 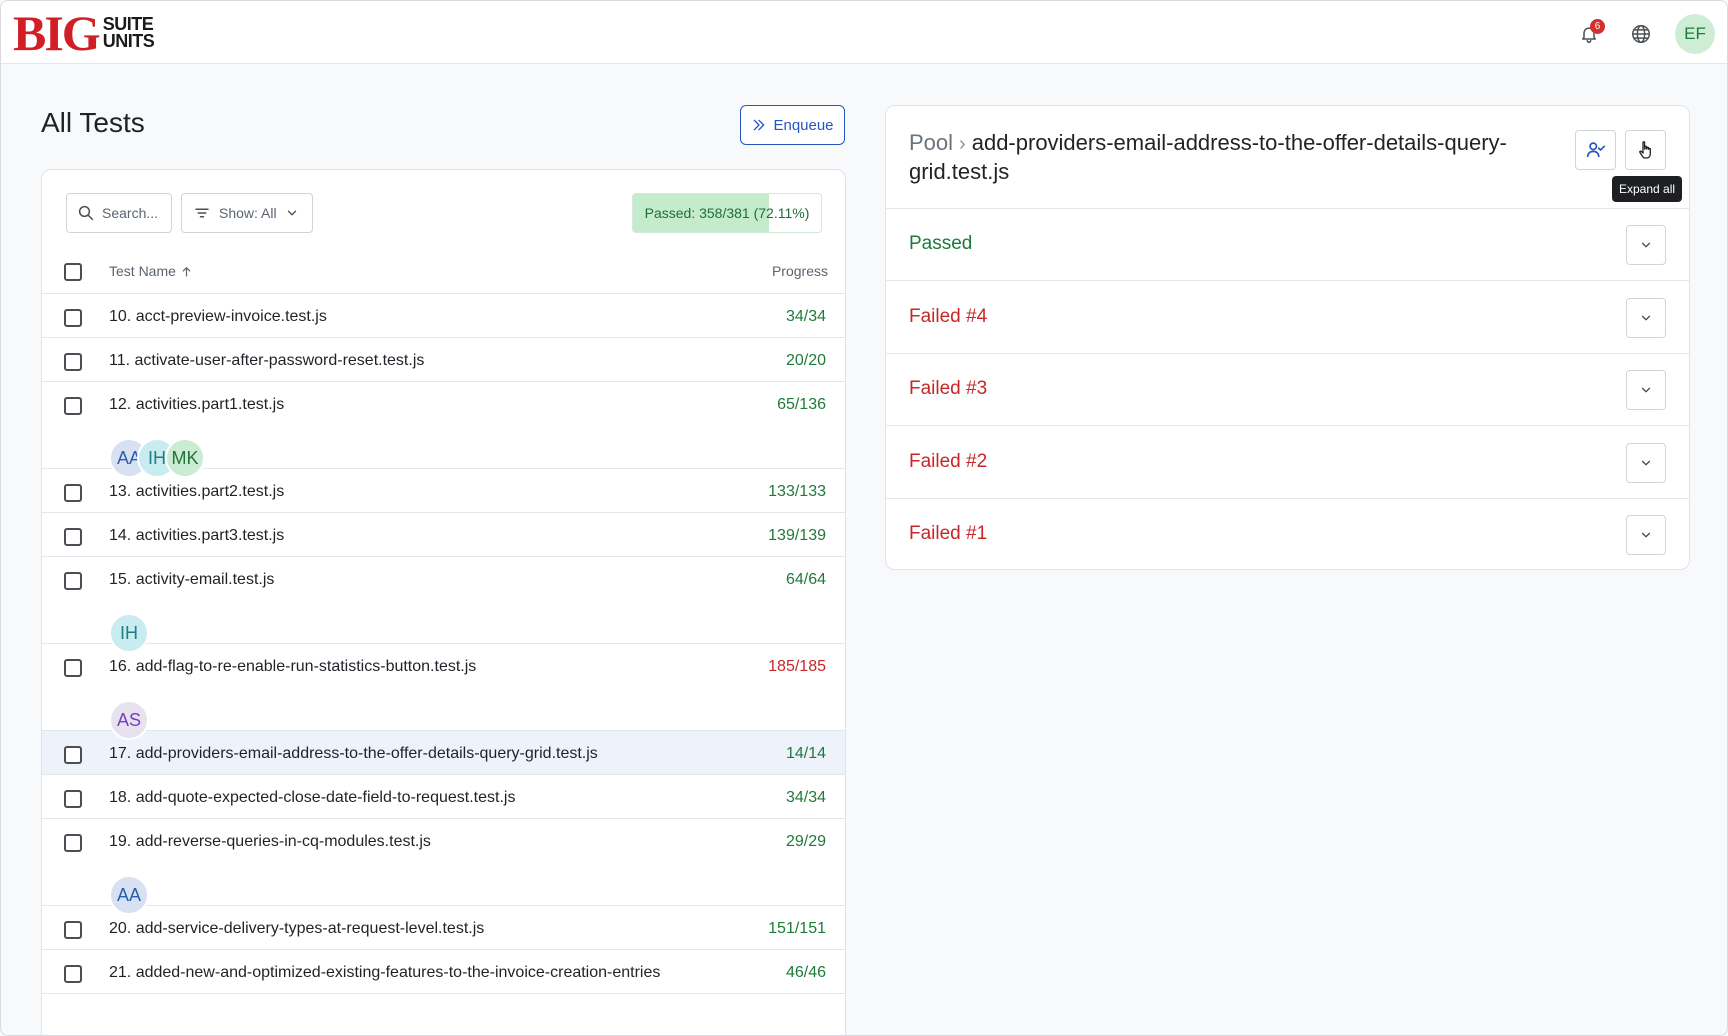 I want to click on attempt-section: Failed #3, so click(x=1287, y=390).